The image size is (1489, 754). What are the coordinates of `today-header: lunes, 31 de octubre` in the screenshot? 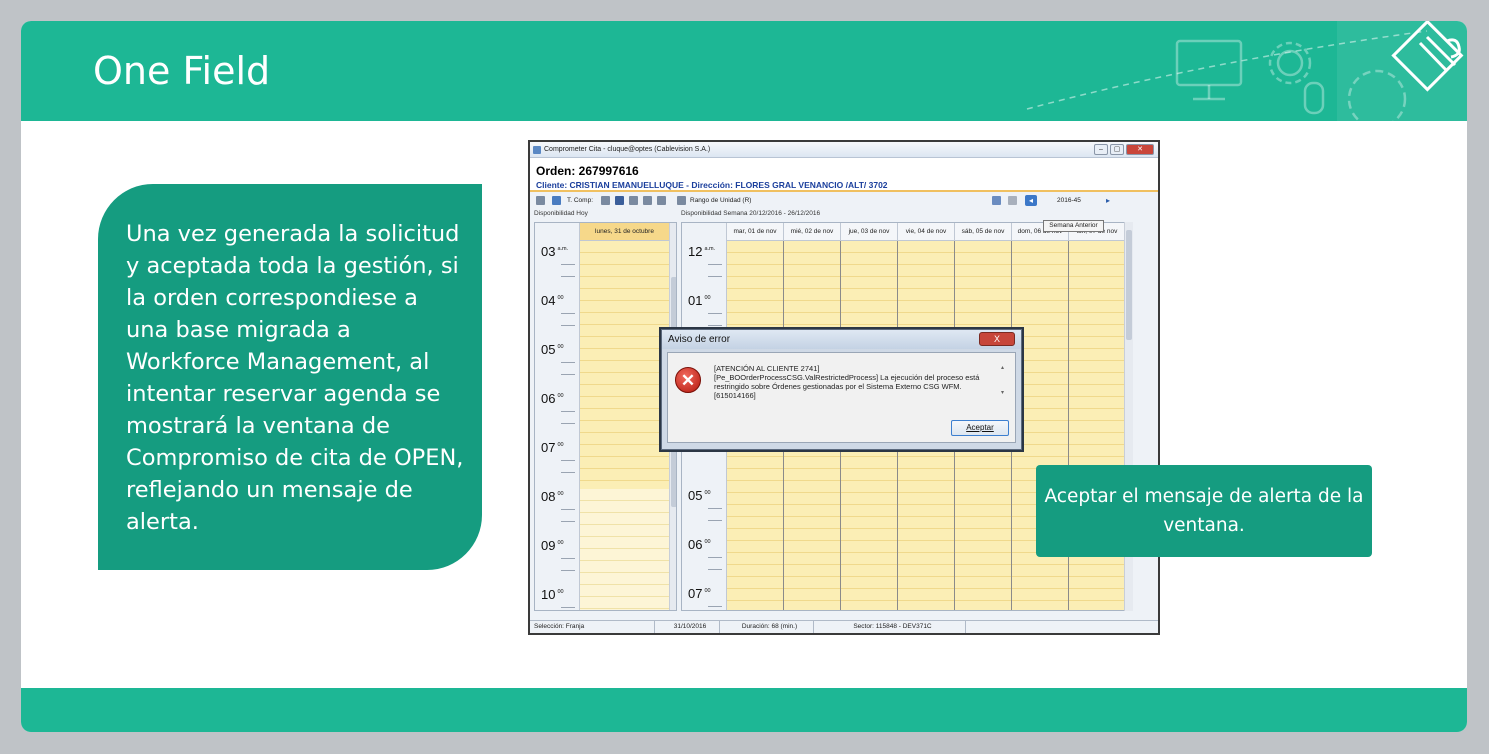 It's located at (625, 232).